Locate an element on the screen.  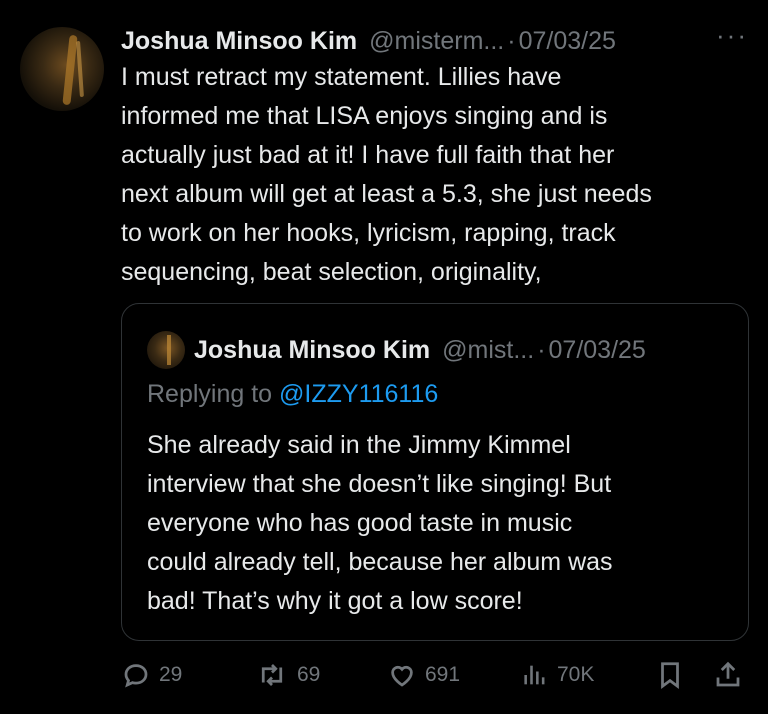
quoted-author-avatar is located at coordinates (166, 350).